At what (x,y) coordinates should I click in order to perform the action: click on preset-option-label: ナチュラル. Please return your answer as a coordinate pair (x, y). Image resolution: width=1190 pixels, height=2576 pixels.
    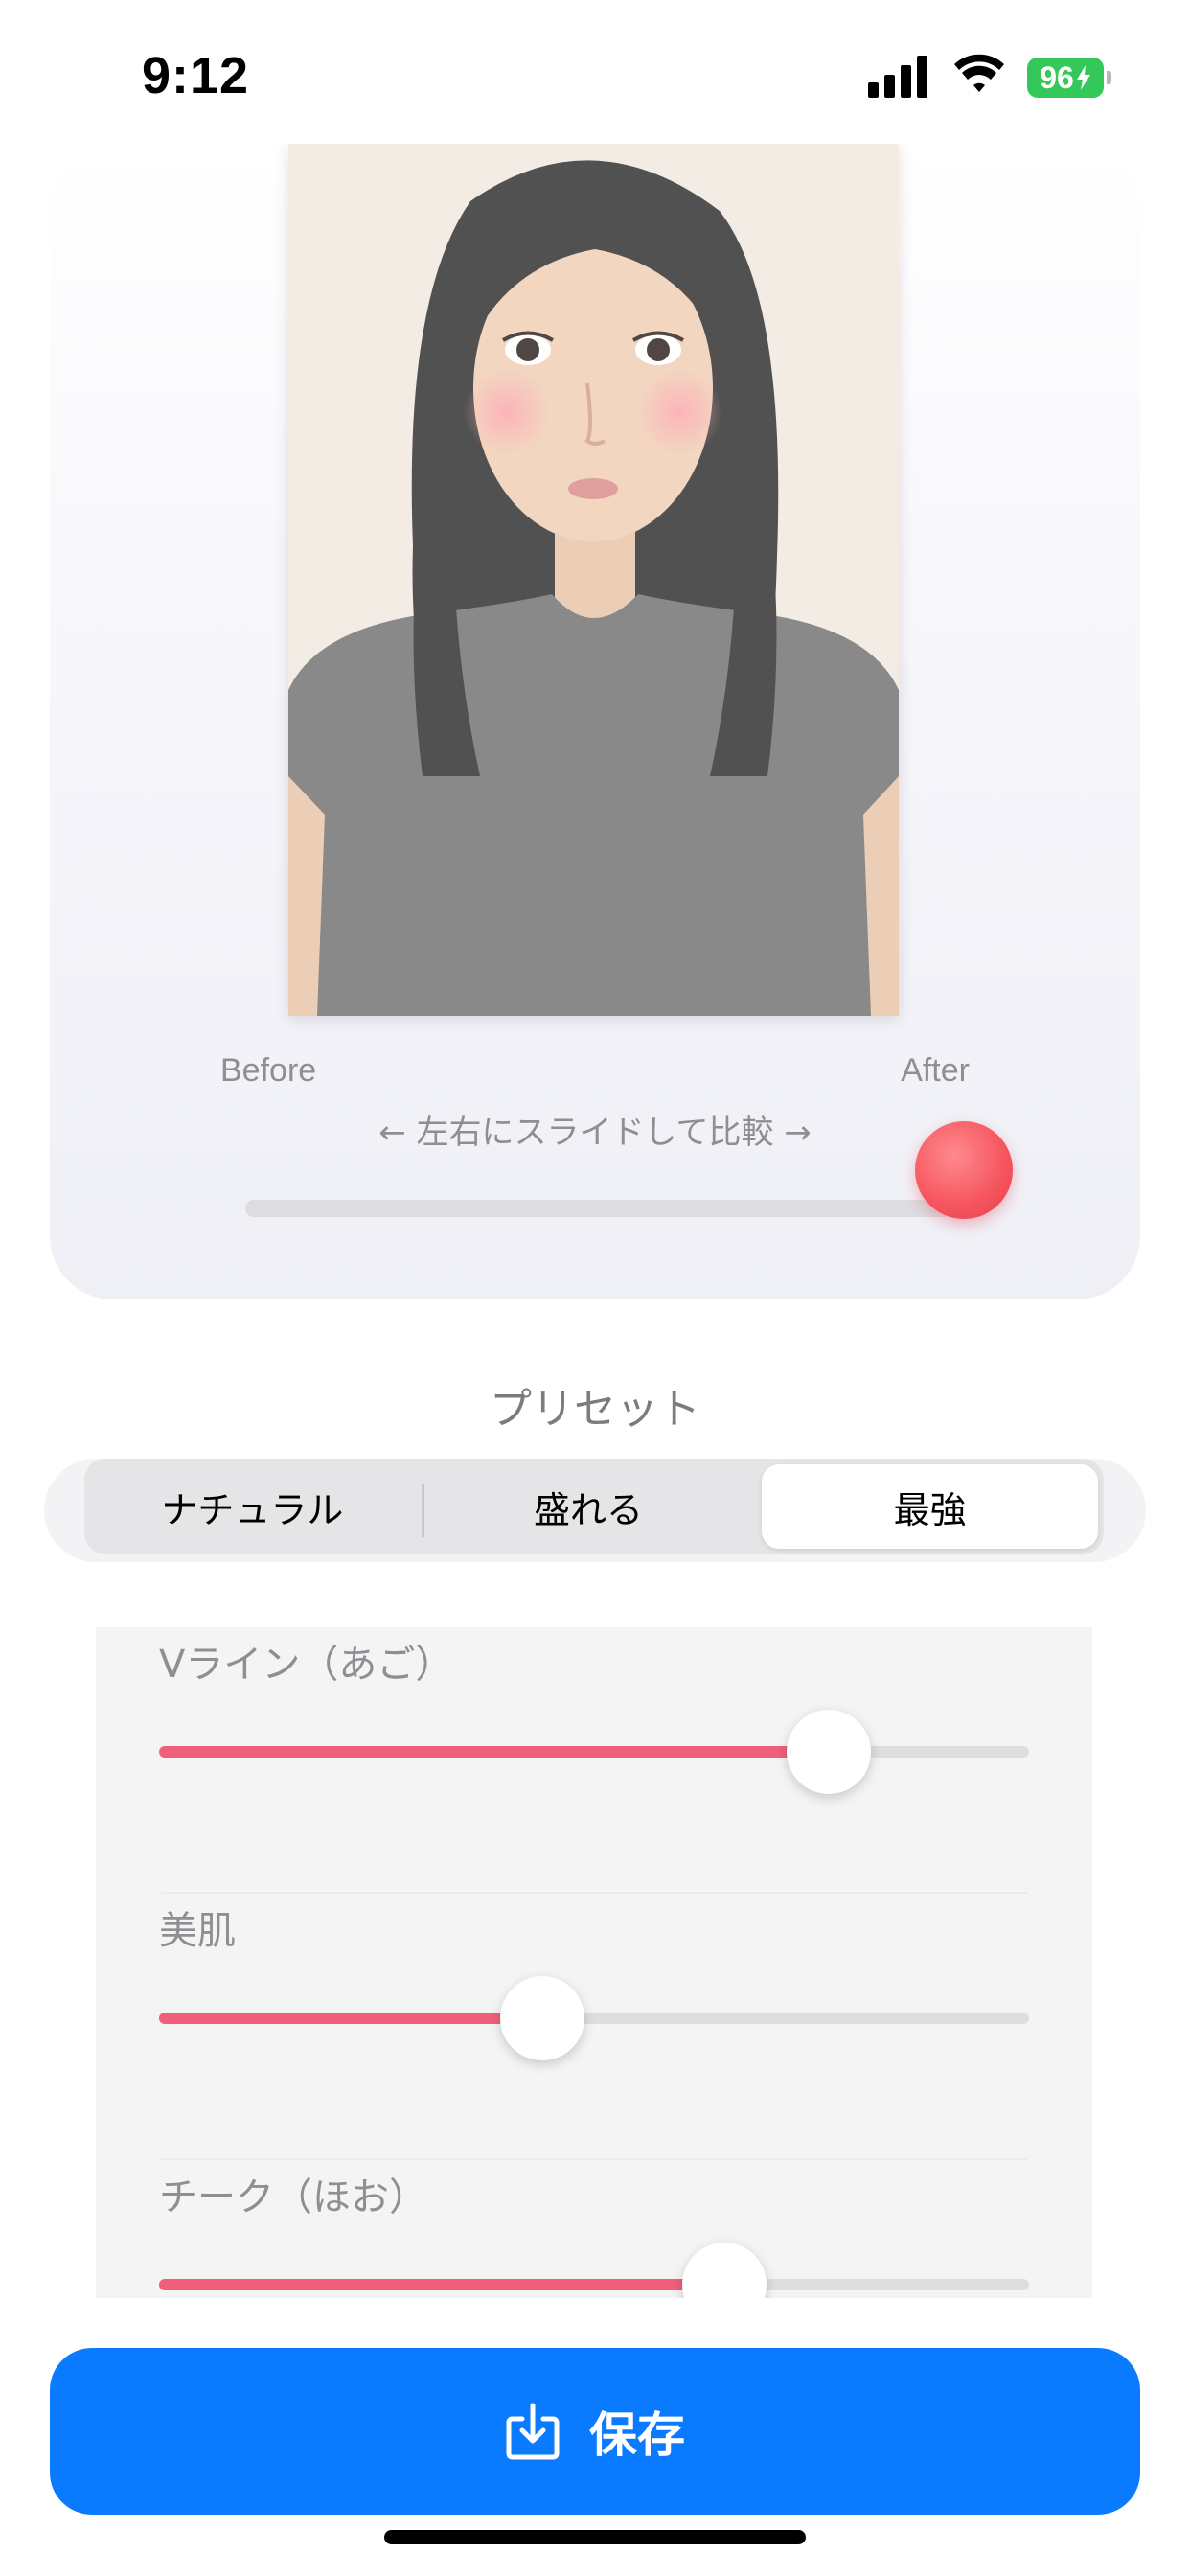
    Looking at the image, I should click on (253, 1509).